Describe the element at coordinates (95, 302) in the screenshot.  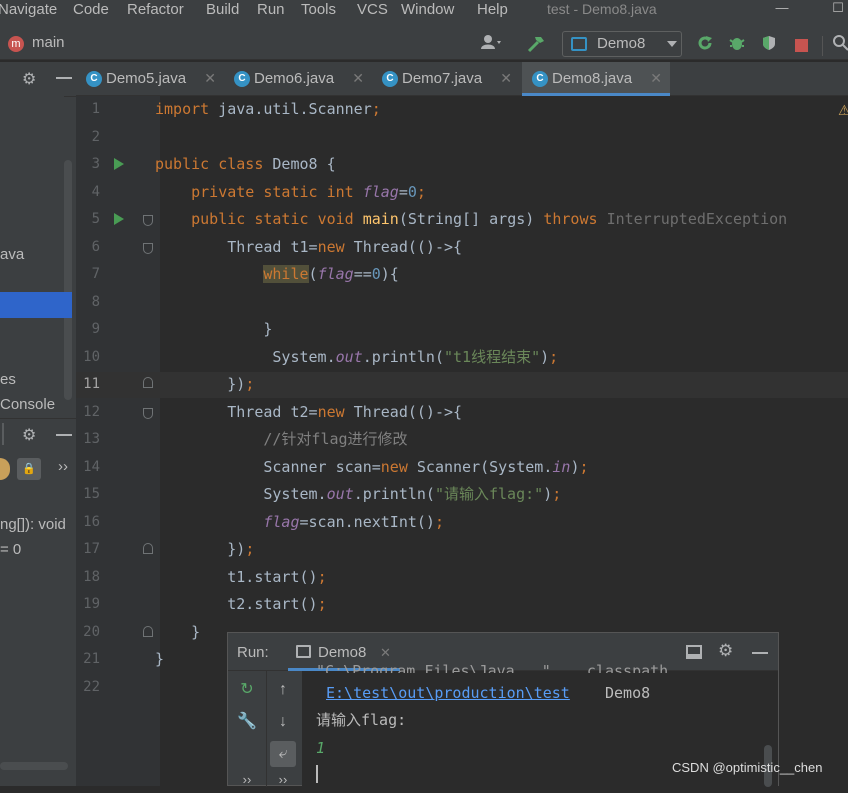
I see `line-number: 8` at that location.